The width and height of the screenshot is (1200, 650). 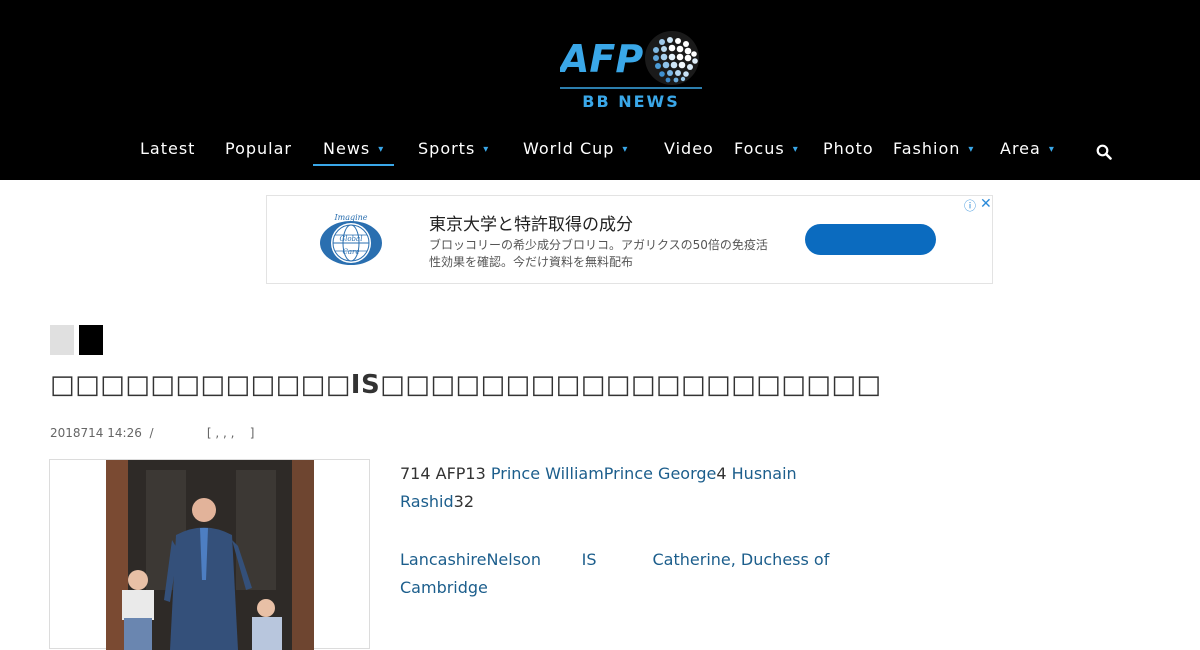 I want to click on article-photo-image, so click(x=210, y=555).